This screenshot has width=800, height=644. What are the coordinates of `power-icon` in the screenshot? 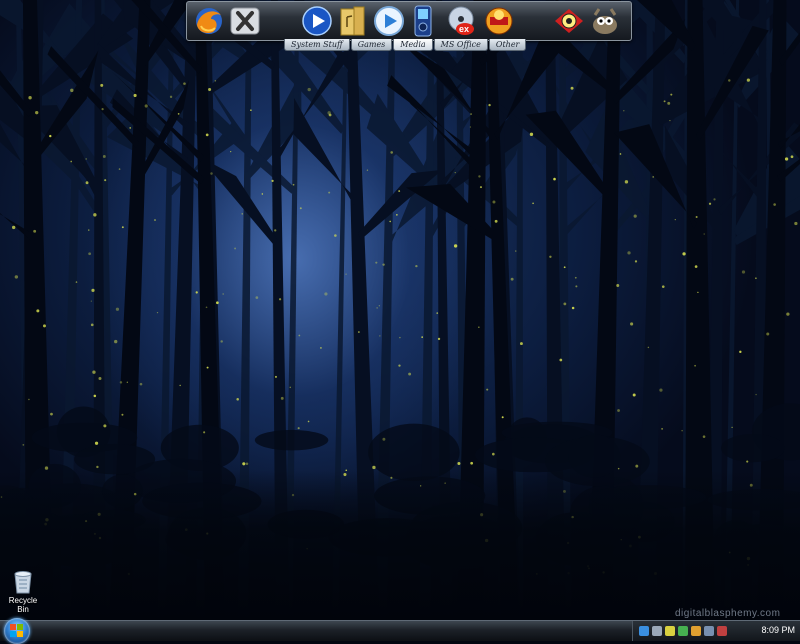 It's located at (709, 631).